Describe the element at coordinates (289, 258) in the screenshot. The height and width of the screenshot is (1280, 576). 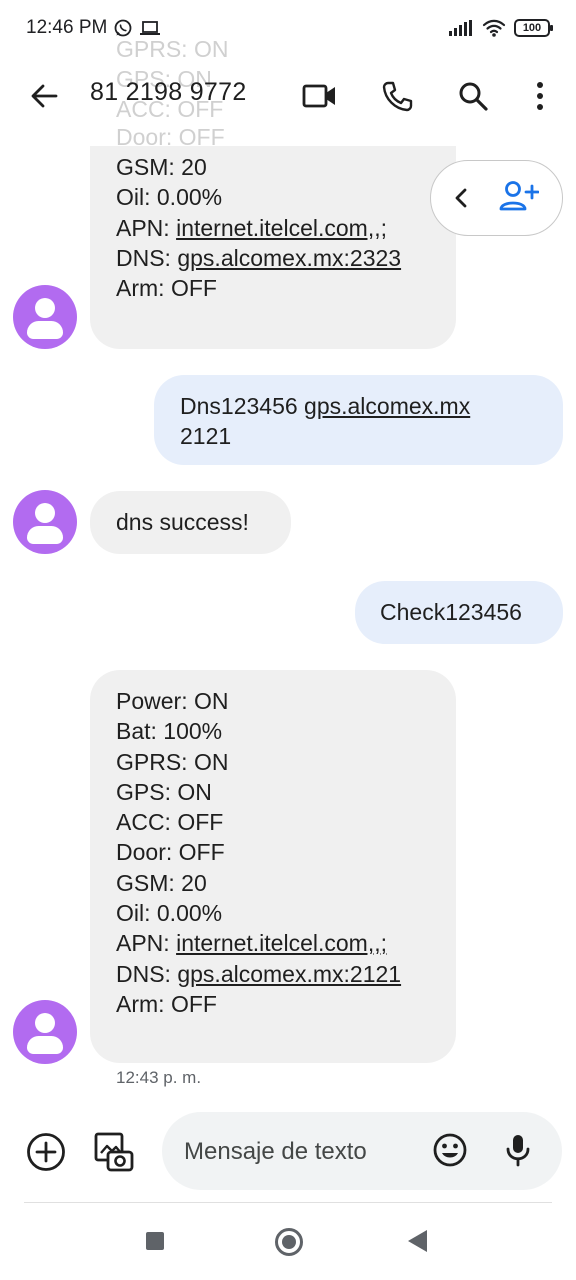
I see `dns-link: gps.alcomex.mx:2323` at that location.